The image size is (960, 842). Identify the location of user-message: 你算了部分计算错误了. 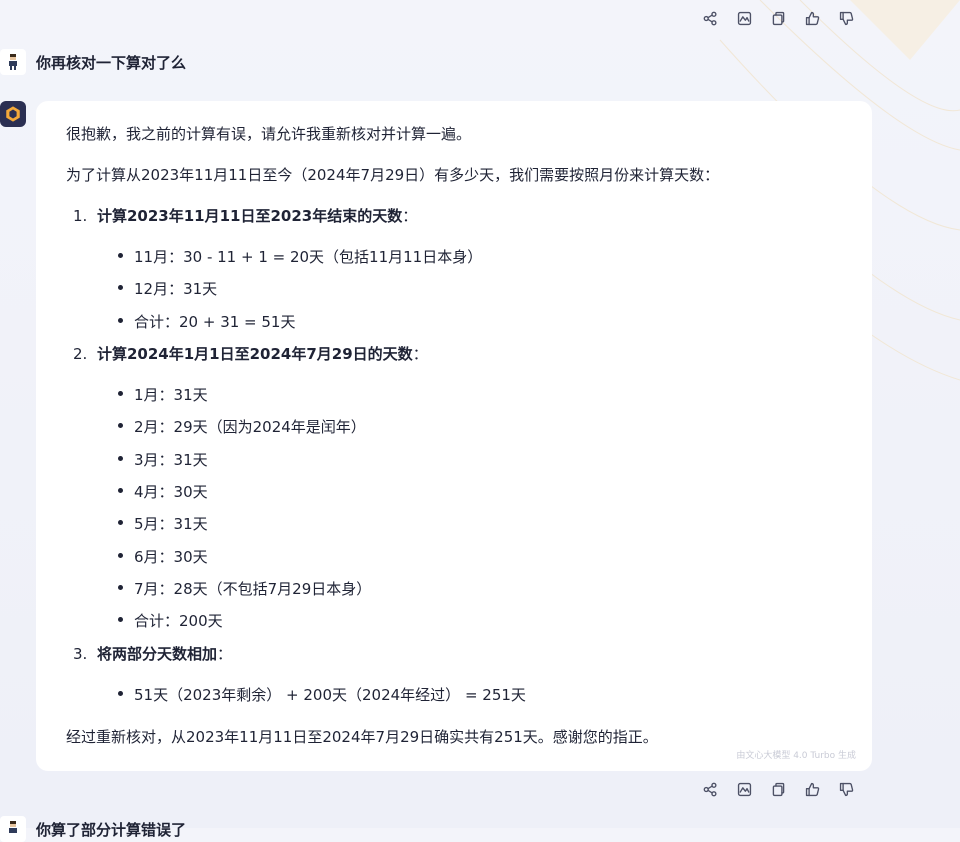
(93, 829).